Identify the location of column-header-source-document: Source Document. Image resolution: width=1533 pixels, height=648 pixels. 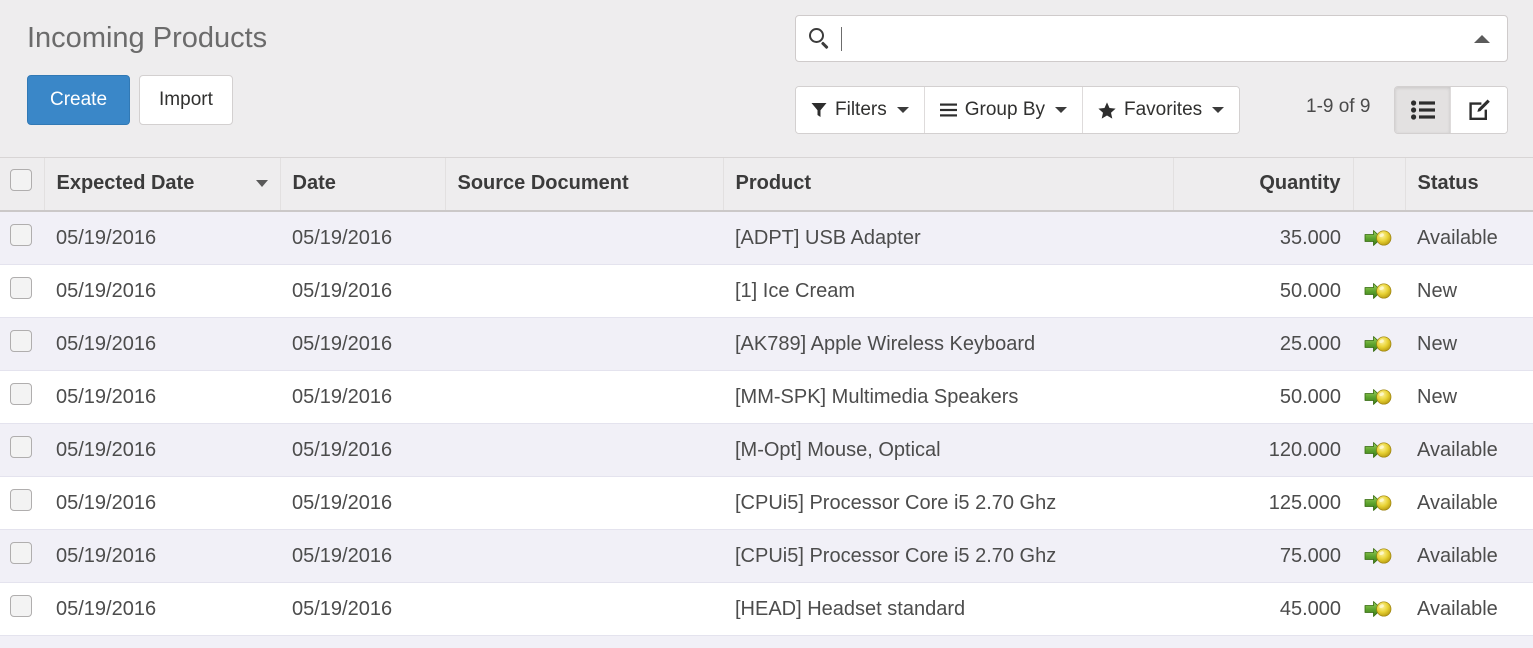
(584, 185).